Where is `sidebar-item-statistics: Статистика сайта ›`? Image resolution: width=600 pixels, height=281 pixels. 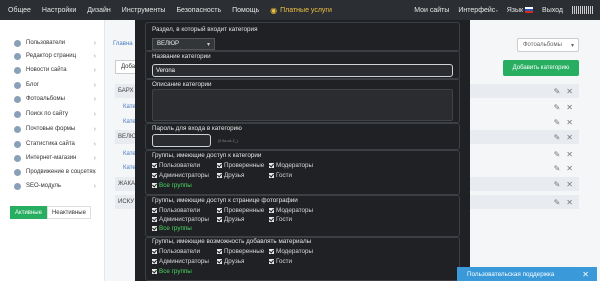
sidebar-item-statistics: Статистика сайта › is located at coordinates (58, 144).